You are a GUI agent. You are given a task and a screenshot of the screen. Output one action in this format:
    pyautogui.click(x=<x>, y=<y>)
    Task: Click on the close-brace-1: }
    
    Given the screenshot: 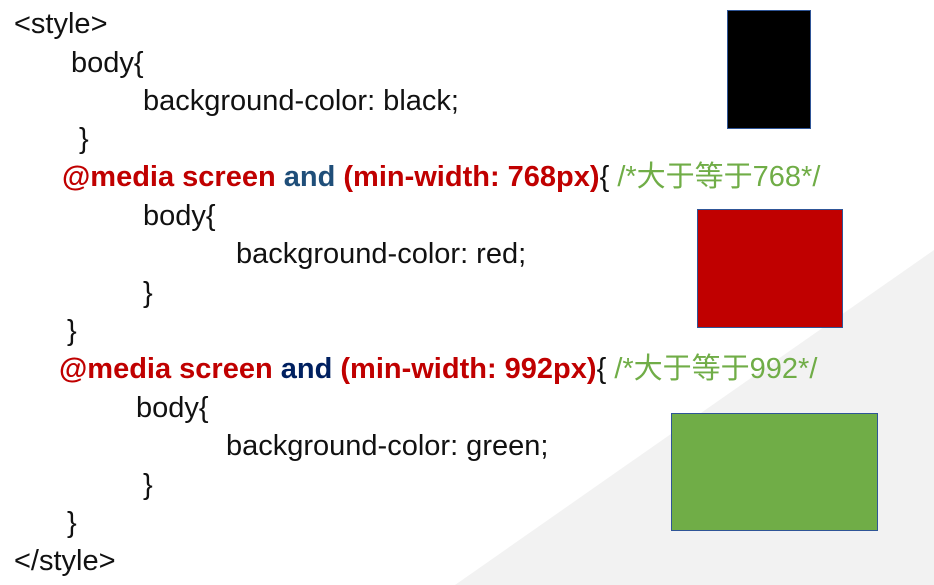 What is the action you would take?
    pyautogui.click(x=84, y=139)
    